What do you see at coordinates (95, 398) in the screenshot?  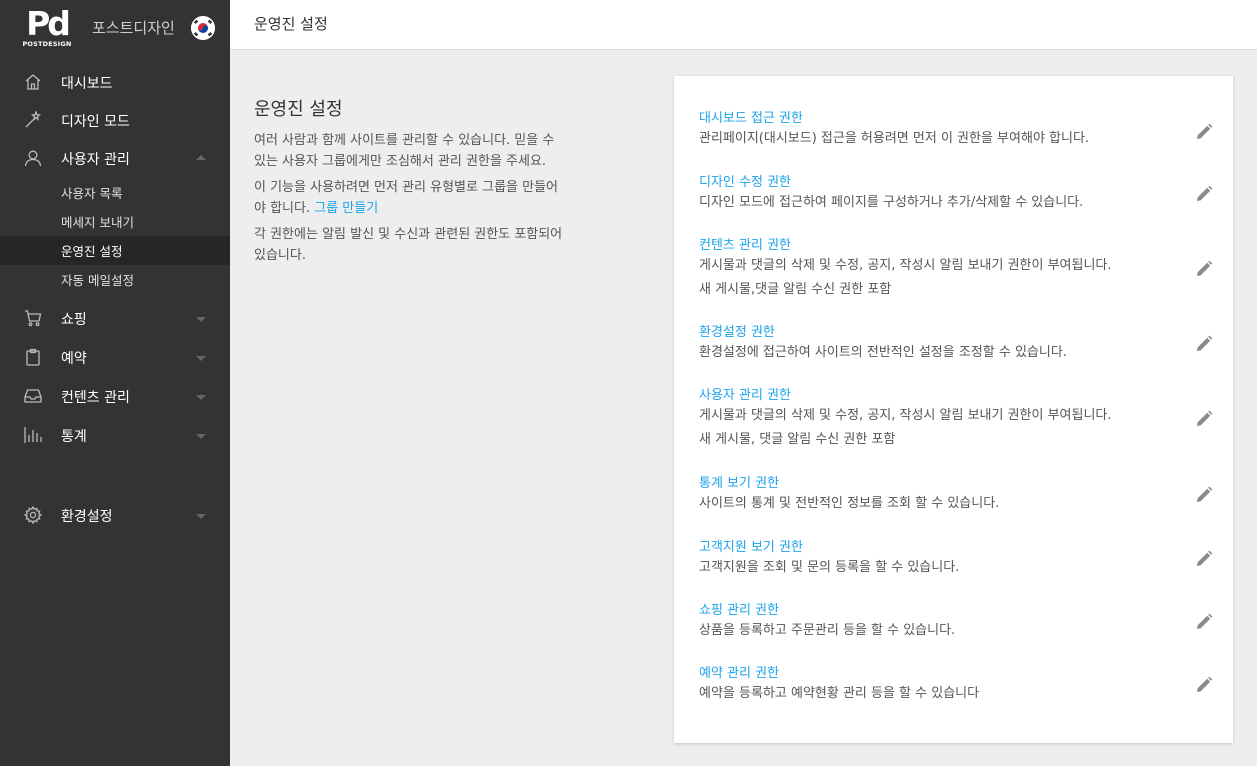 I see `sidebar-item-label: 컨텐츠 관리` at bounding box center [95, 398].